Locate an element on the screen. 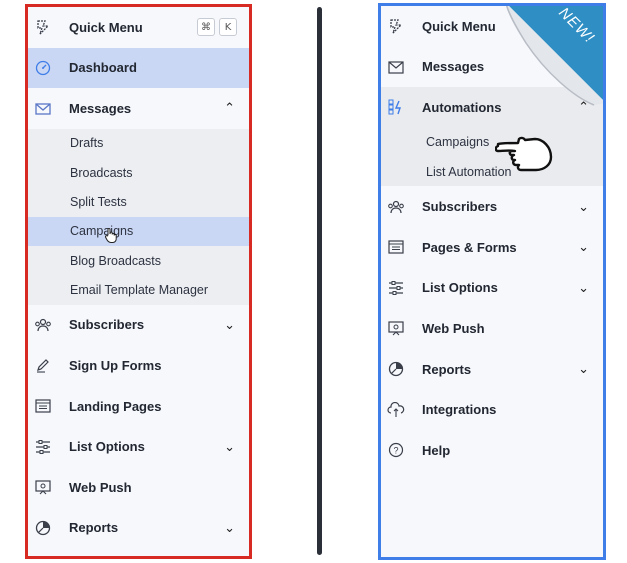 This screenshot has height=563, width=627. submenu-item-label: Campaigns is located at coordinates (102, 231).